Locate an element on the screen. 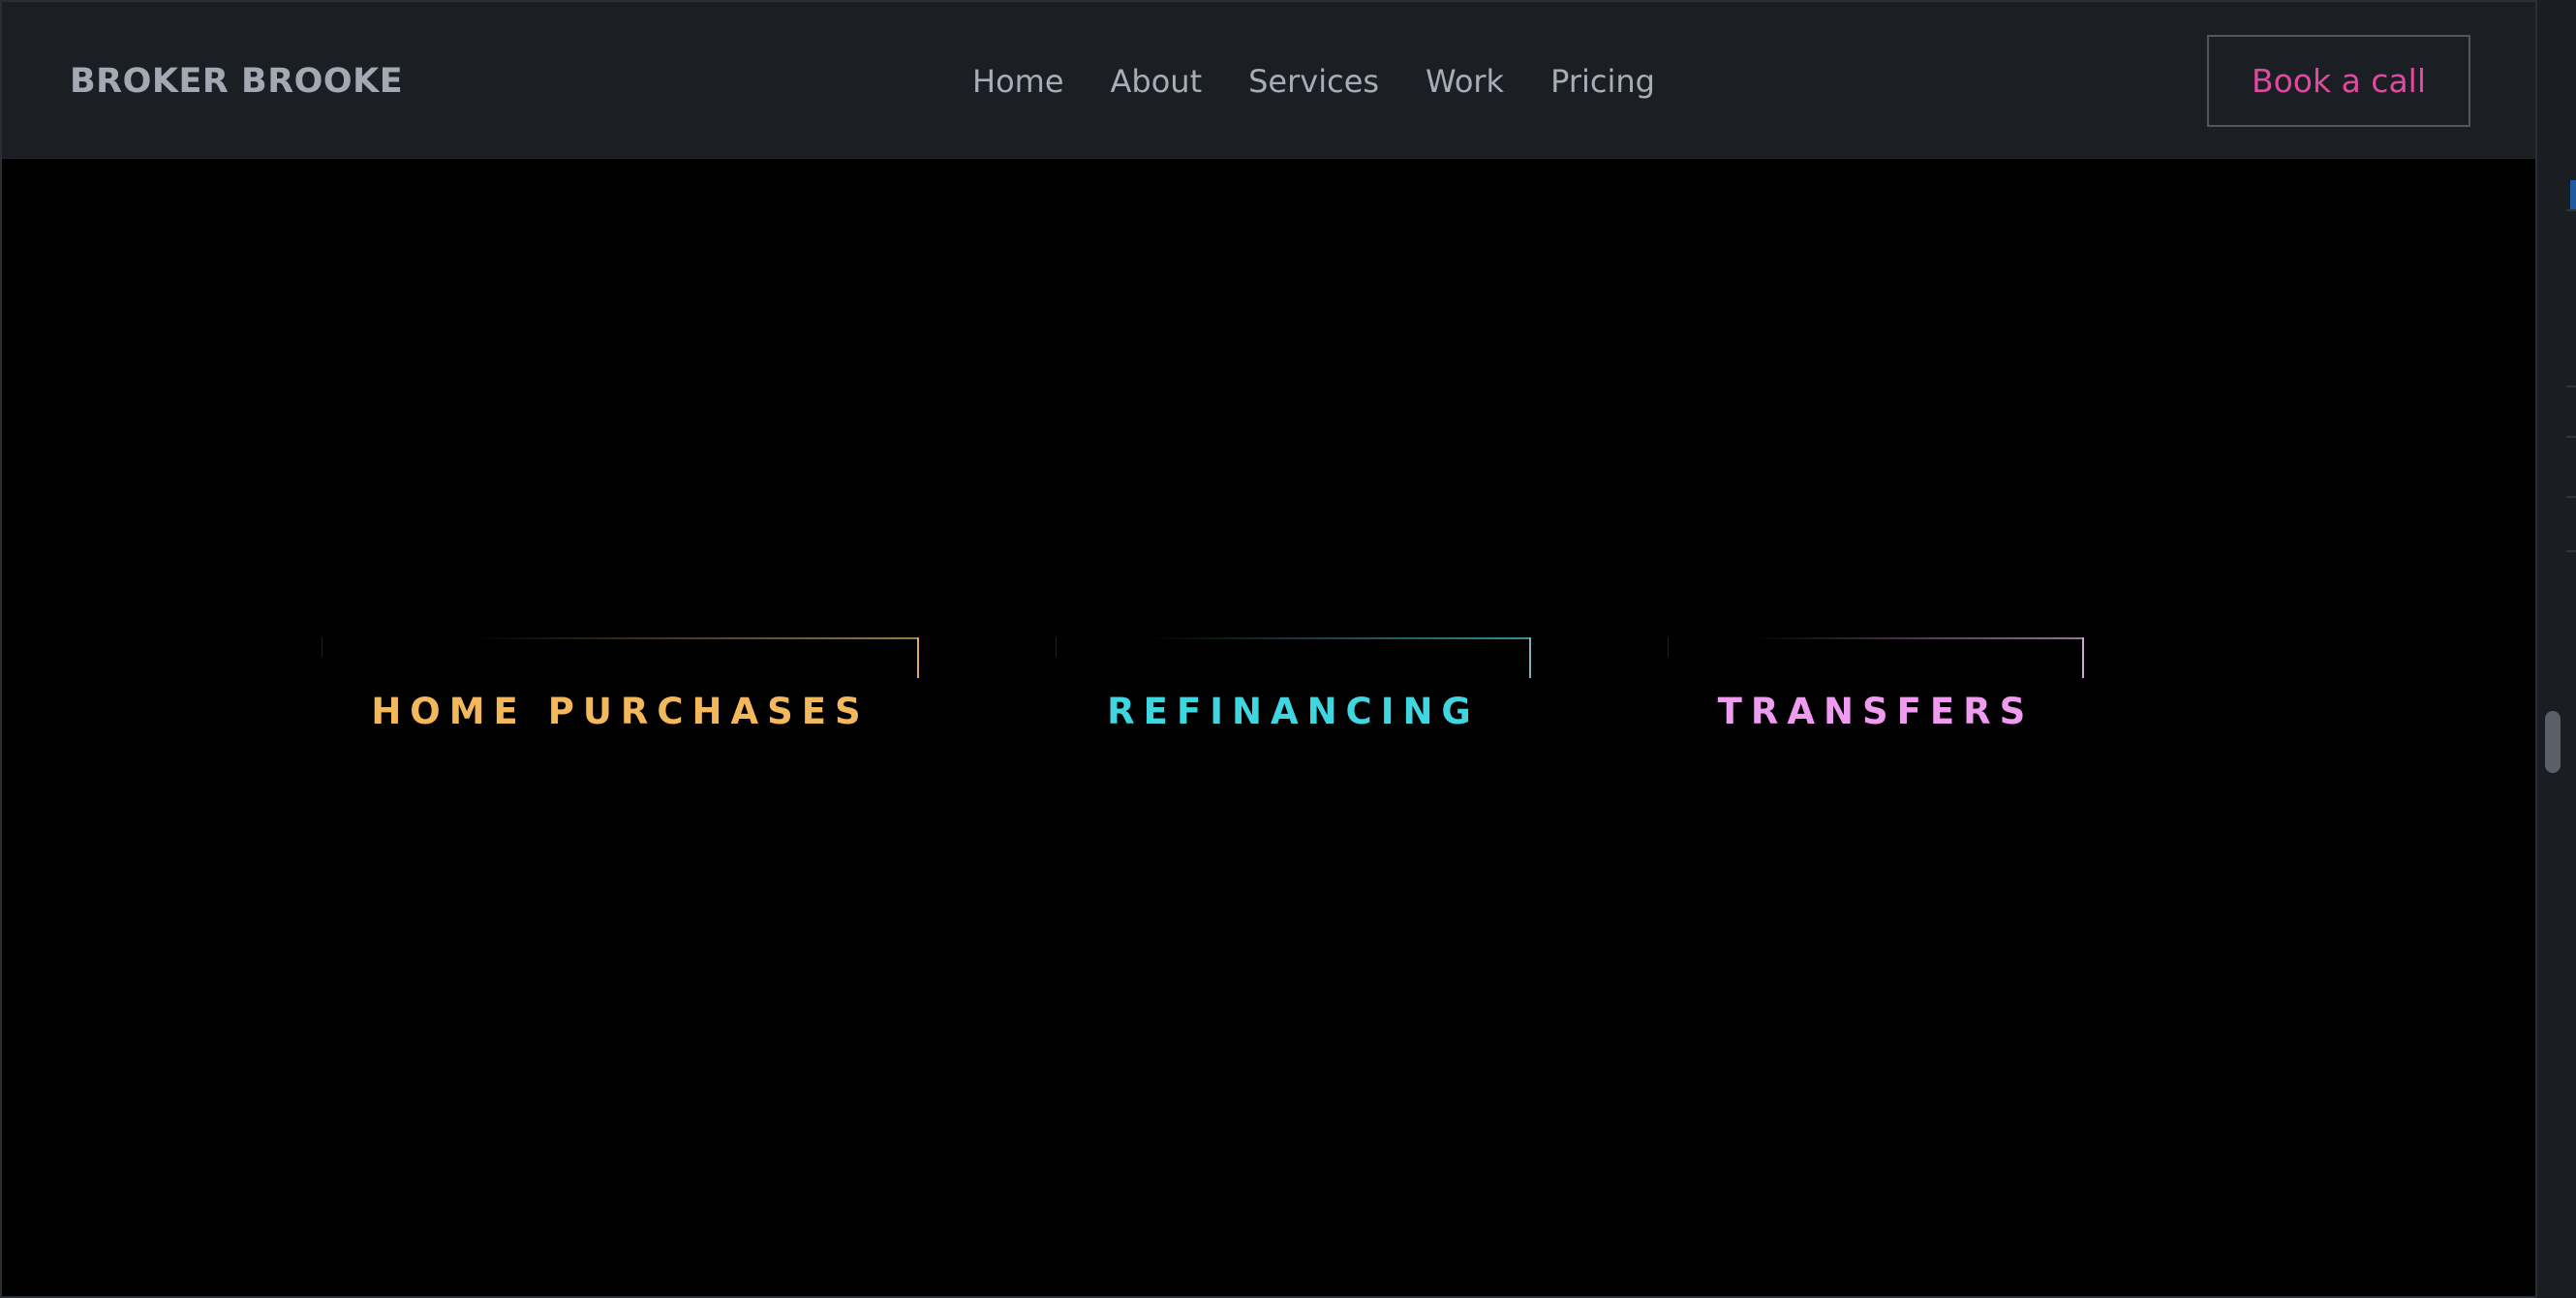 This screenshot has height=1298, width=2576. scrollbar-thumb is located at coordinates (2553, 742).